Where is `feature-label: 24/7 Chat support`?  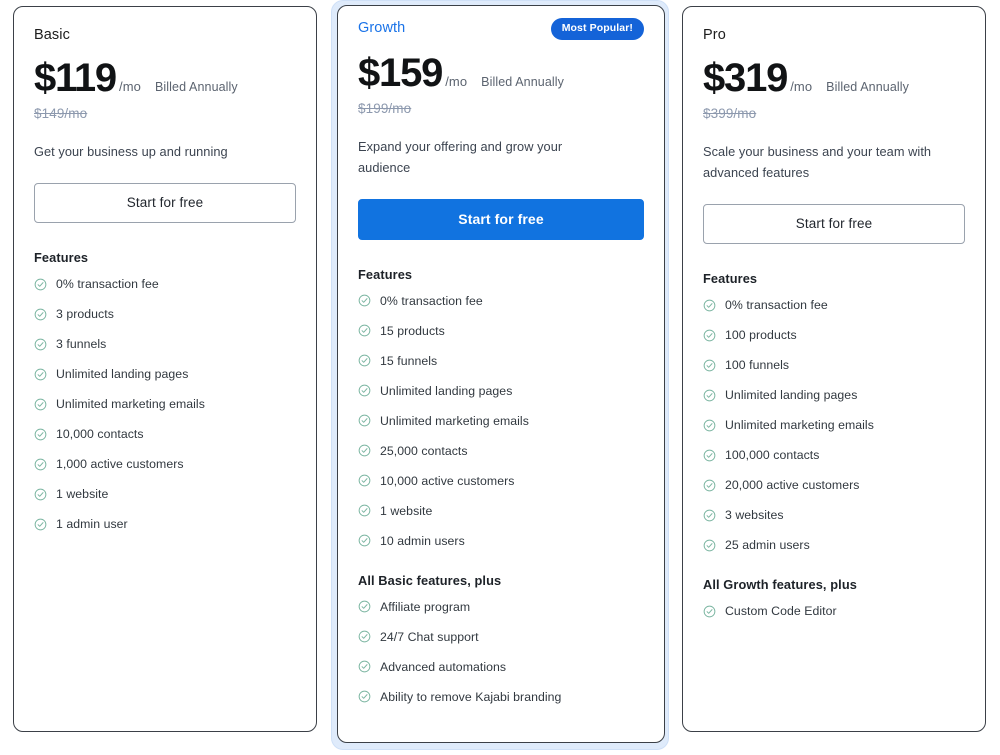 feature-label: 24/7 Chat support is located at coordinates (429, 636).